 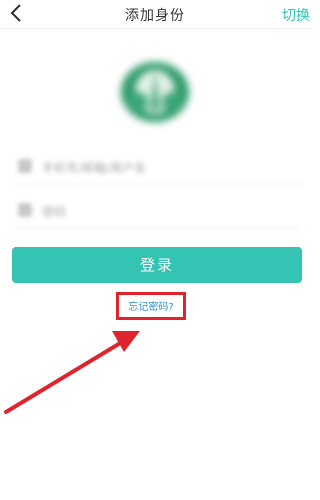 I want to click on header-divider, so click(x=155, y=28).